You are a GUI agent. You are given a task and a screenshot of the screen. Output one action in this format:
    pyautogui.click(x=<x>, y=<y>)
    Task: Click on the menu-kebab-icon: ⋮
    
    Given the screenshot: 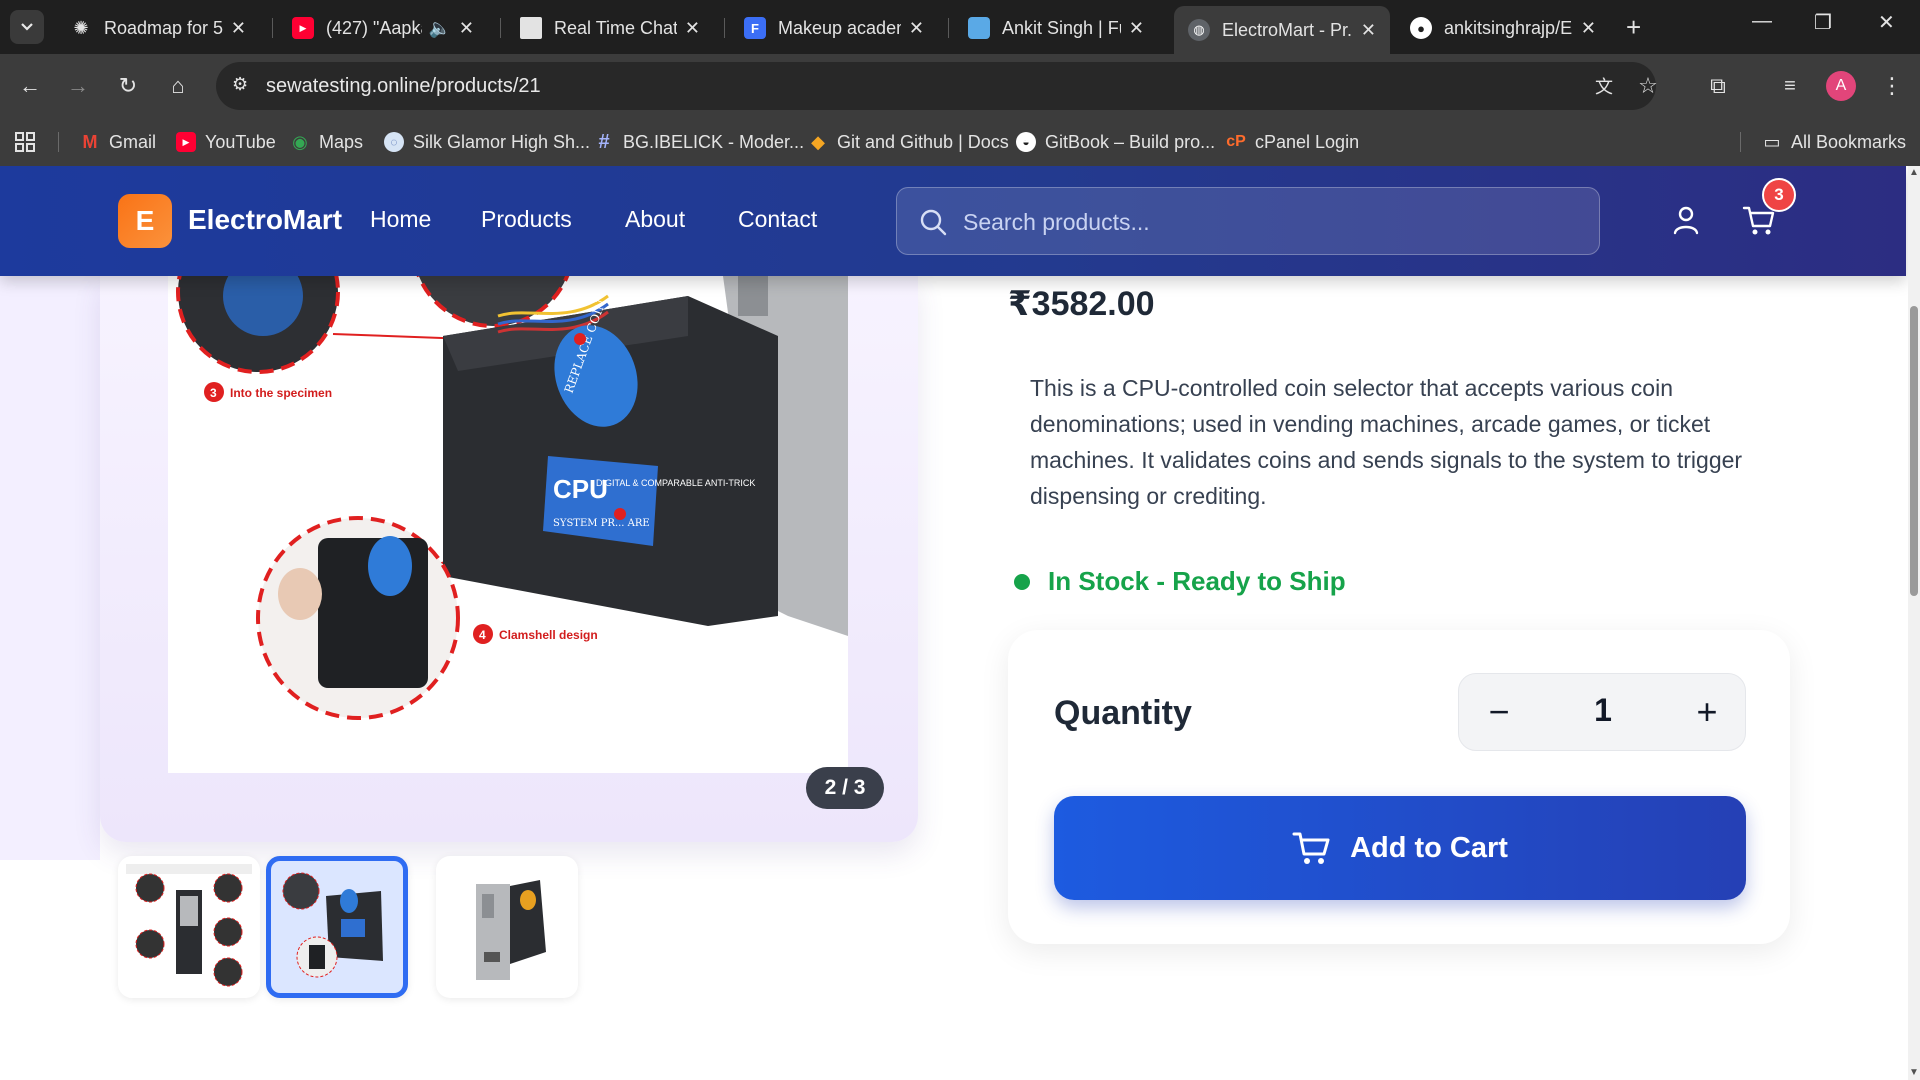 What is the action you would take?
    pyautogui.click(x=1892, y=86)
    